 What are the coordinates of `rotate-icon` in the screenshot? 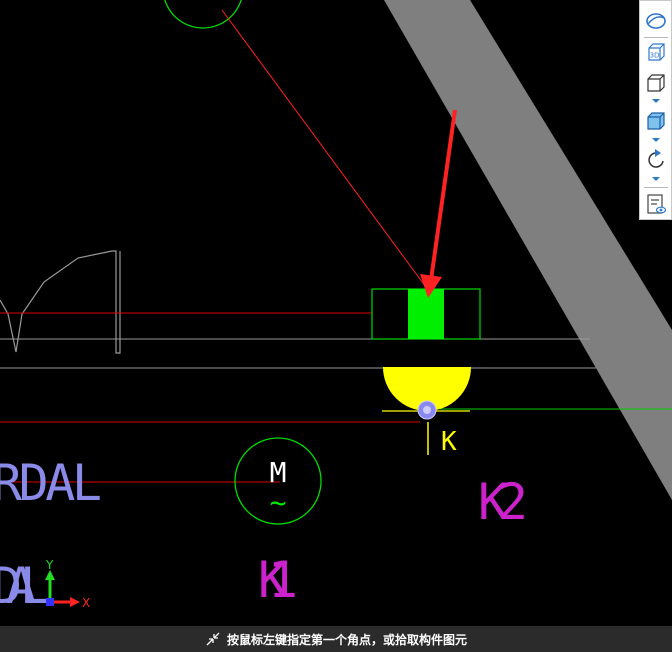 It's located at (656, 160).